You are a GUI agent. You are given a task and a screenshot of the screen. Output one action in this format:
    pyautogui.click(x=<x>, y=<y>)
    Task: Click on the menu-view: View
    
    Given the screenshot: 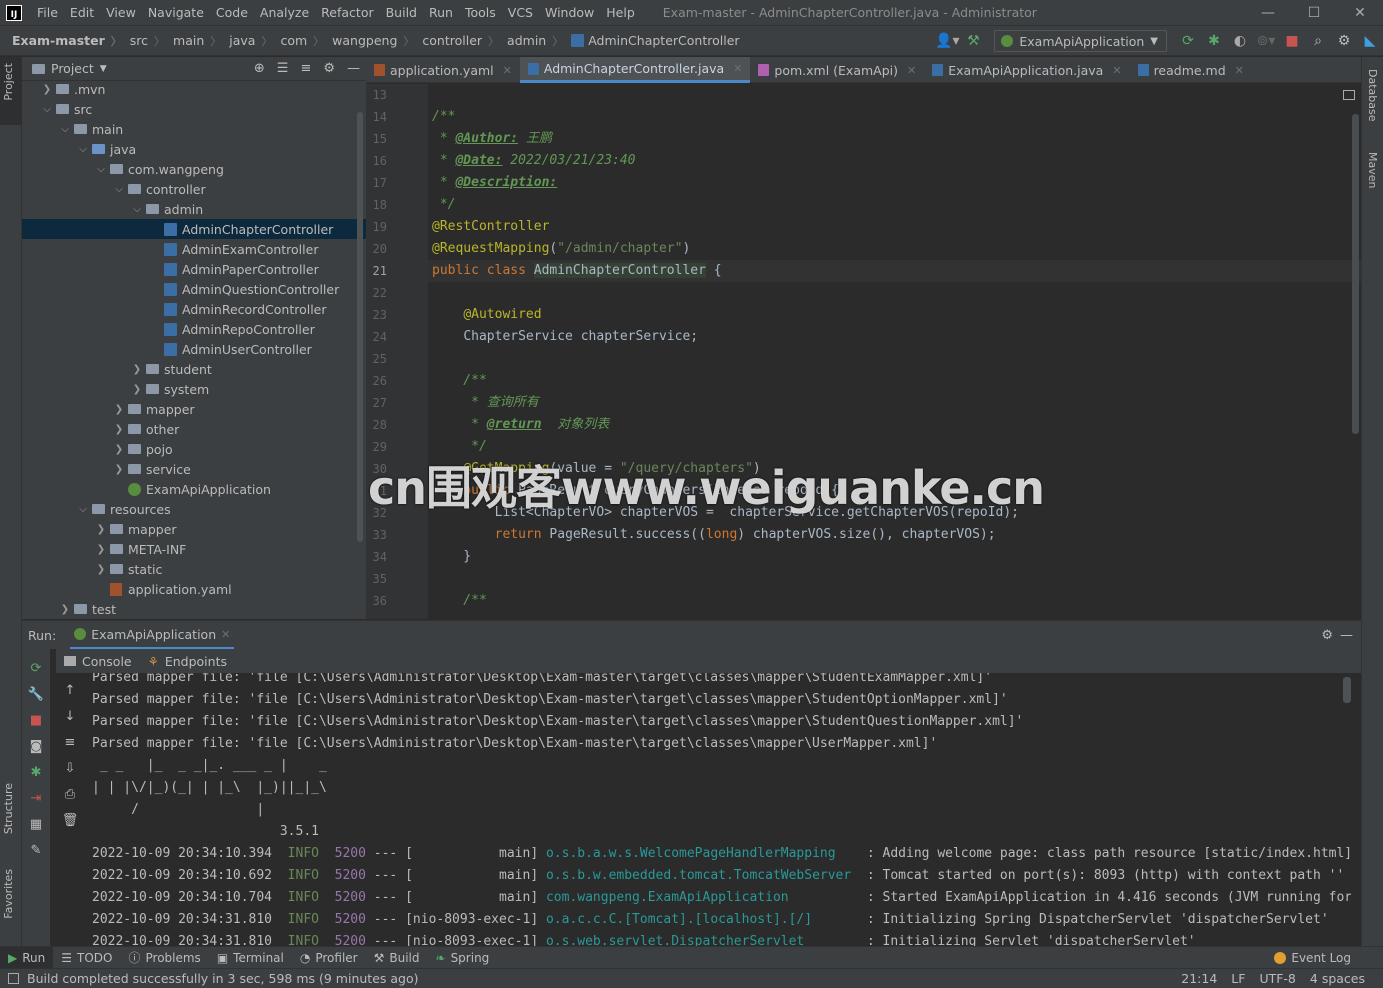 What is the action you would take?
    pyautogui.click(x=121, y=12)
    